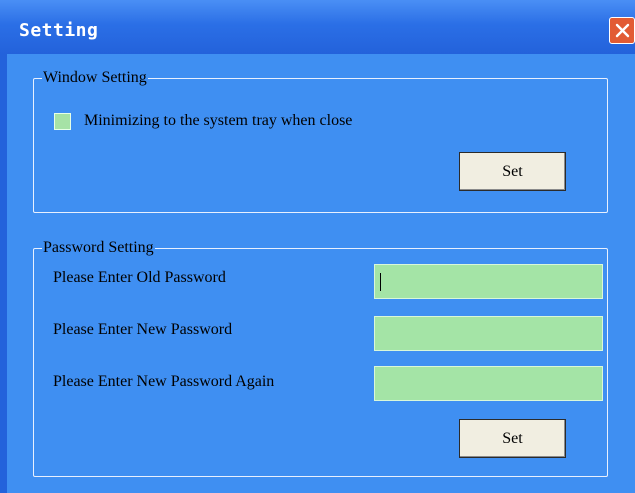  Describe the element at coordinates (3, 273) in the screenshot. I see `window-frame-left` at that location.